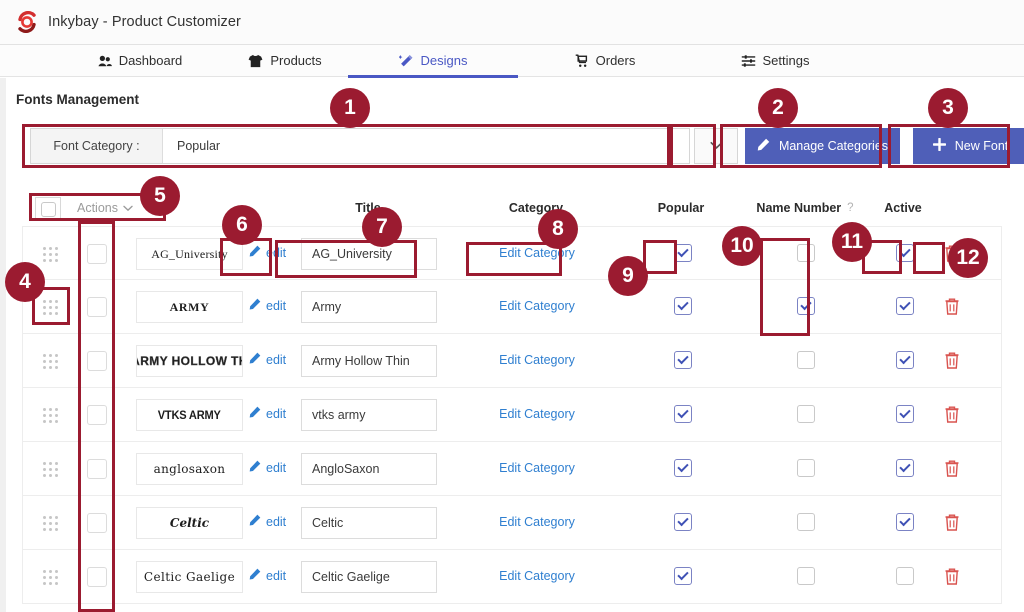  I want to click on font-preview: ARMY, so click(189, 307).